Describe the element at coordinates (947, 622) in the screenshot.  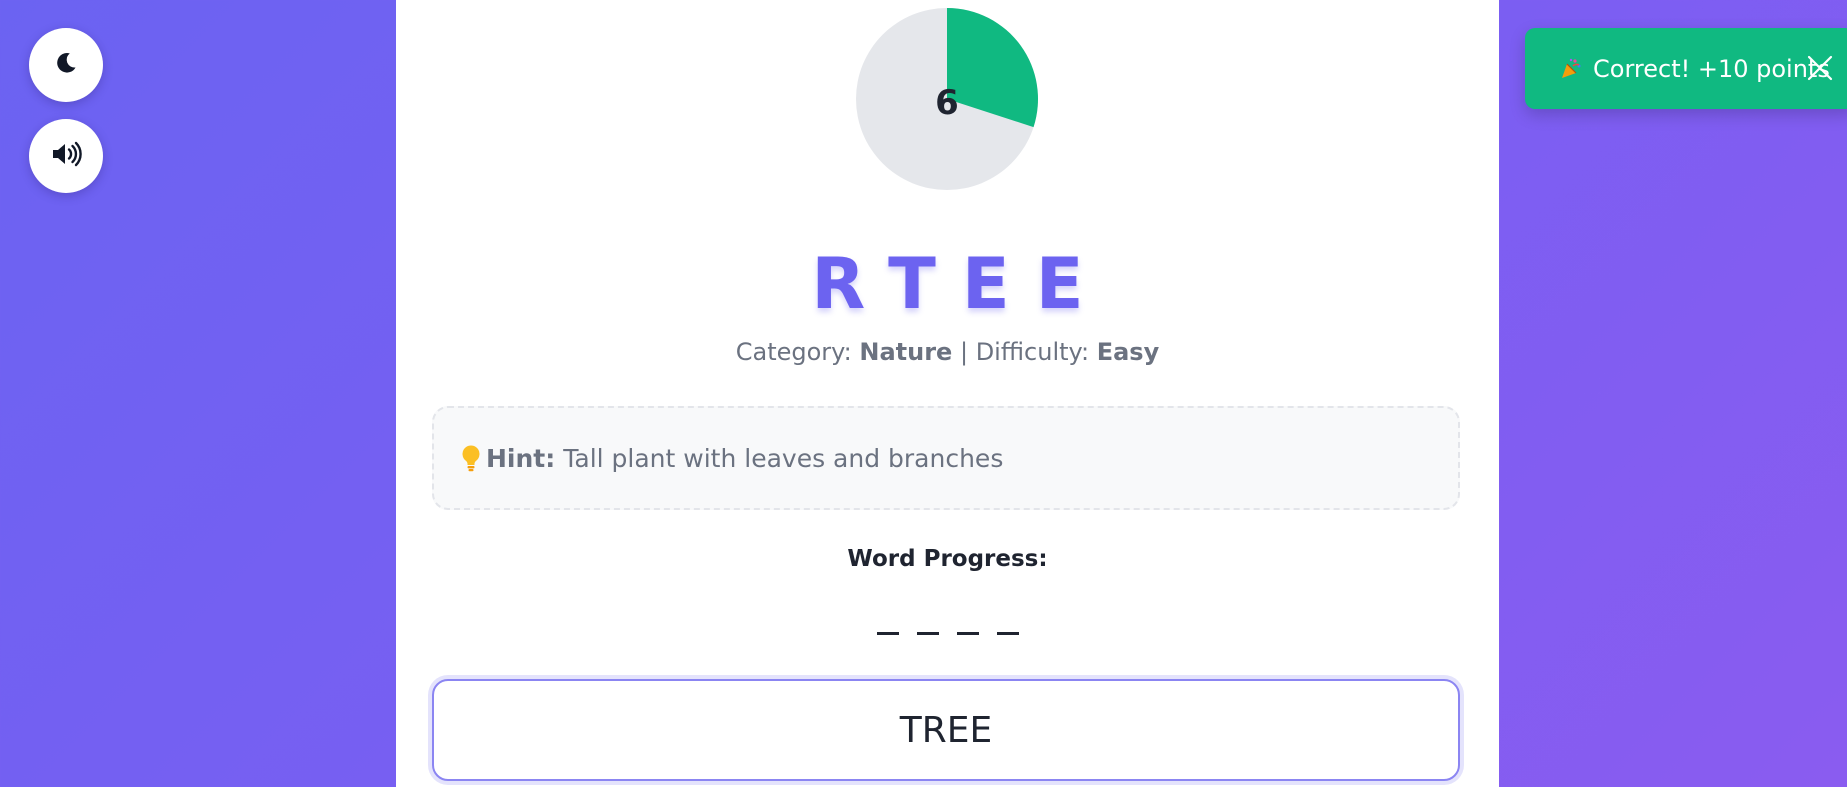
I see `word-progress-blanks` at that location.